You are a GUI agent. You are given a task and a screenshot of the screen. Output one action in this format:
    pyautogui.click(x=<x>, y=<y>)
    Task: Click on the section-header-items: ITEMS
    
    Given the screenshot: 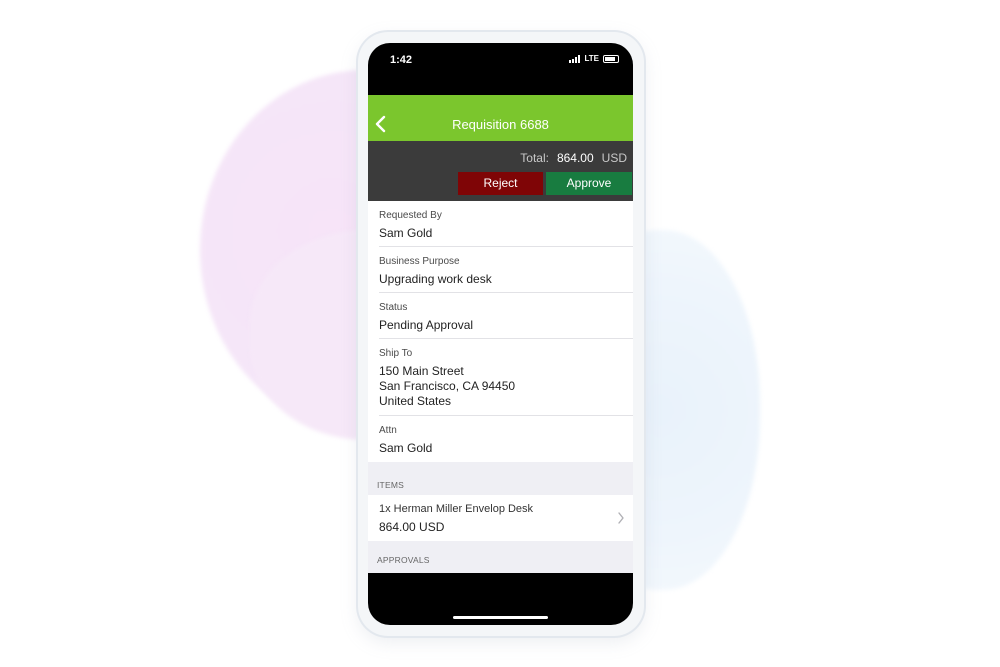 What is the action you would take?
    pyautogui.click(x=390, y=485)
    